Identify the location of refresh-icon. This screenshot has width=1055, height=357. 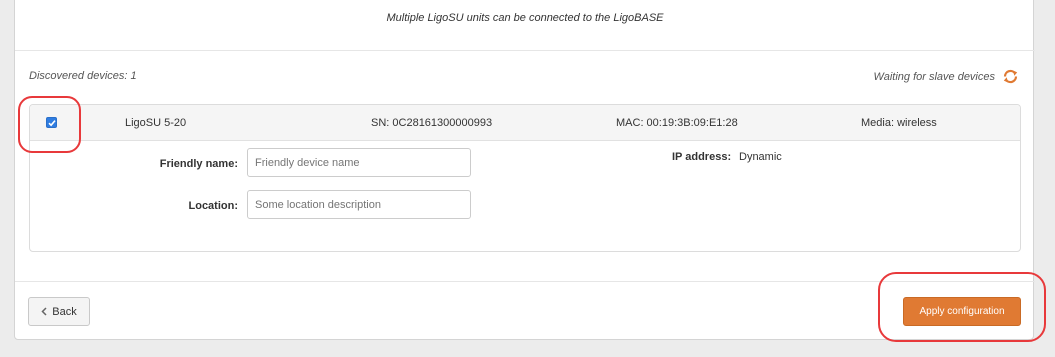
(1010, 76).